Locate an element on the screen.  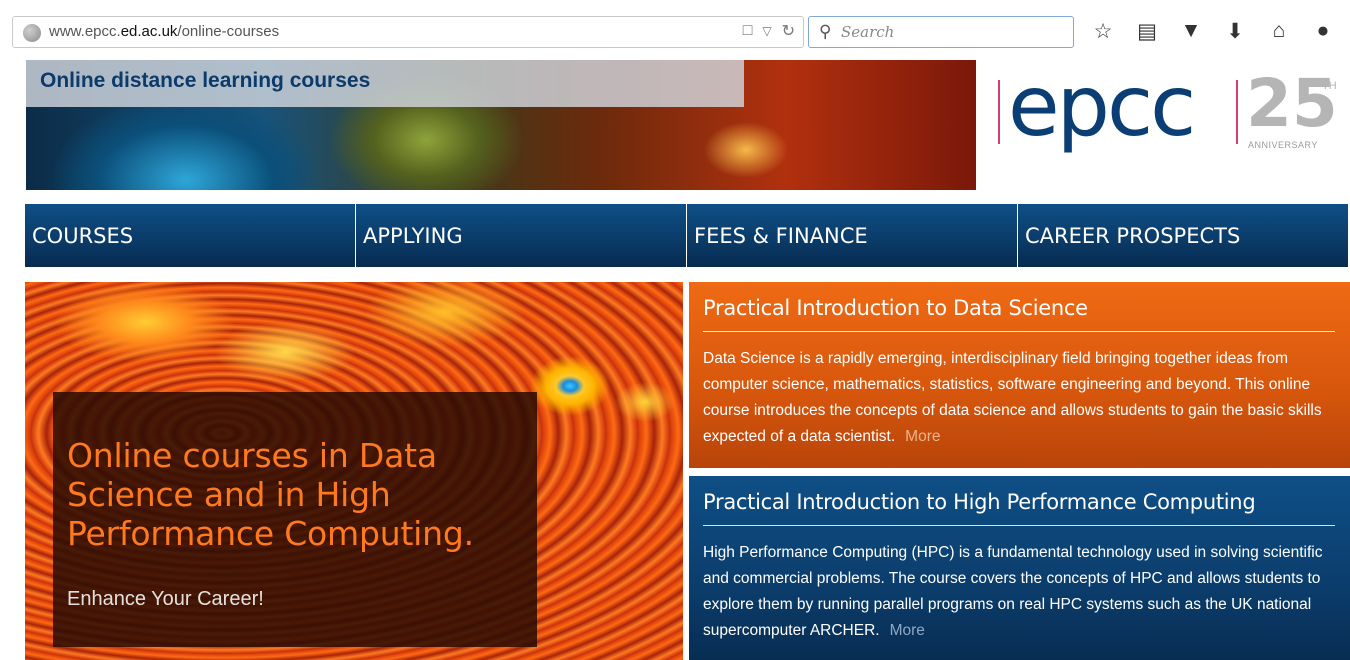
nav-item-applying: APPLYING is located at coordinates (521, 235).